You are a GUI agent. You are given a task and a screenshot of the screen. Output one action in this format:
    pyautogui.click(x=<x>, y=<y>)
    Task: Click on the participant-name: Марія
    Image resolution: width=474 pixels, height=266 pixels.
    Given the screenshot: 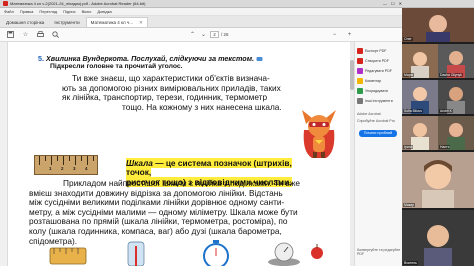 What is the action you would take?
    pyautogui.click(x=409, y=75)
    